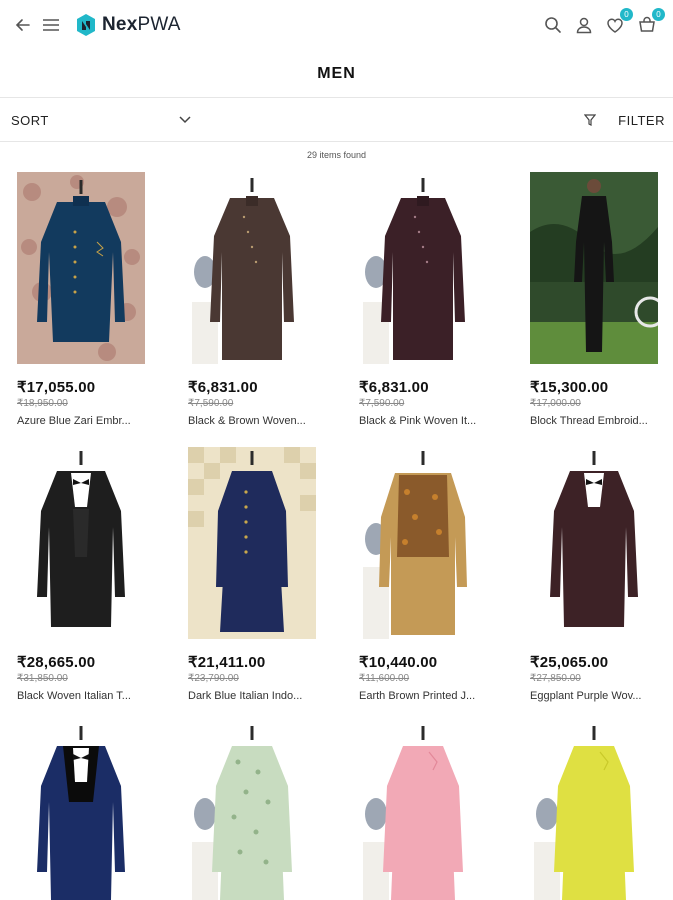 Image resolution: width=673 pixels, height=900 pixels. Describe the element at coordinates (185, 120) in the screenshot. I see `chevron-down-icon` at that location.